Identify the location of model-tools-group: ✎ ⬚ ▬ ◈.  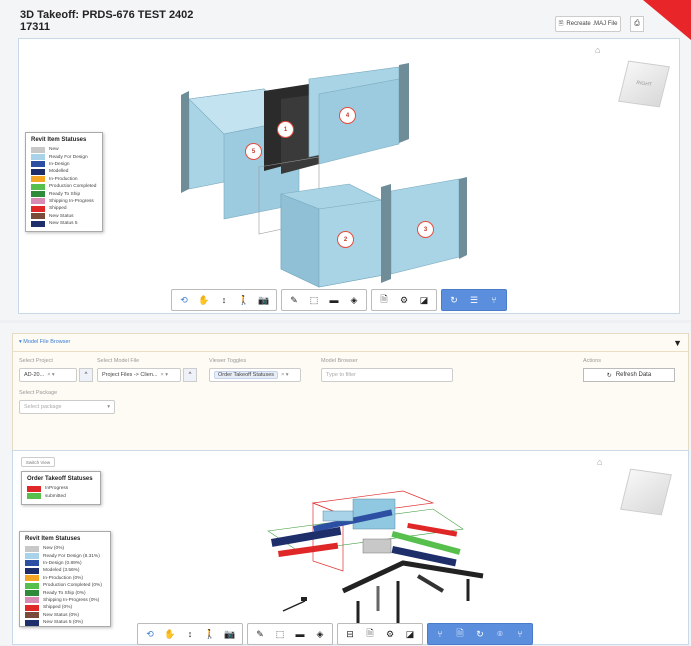
(290, 634).